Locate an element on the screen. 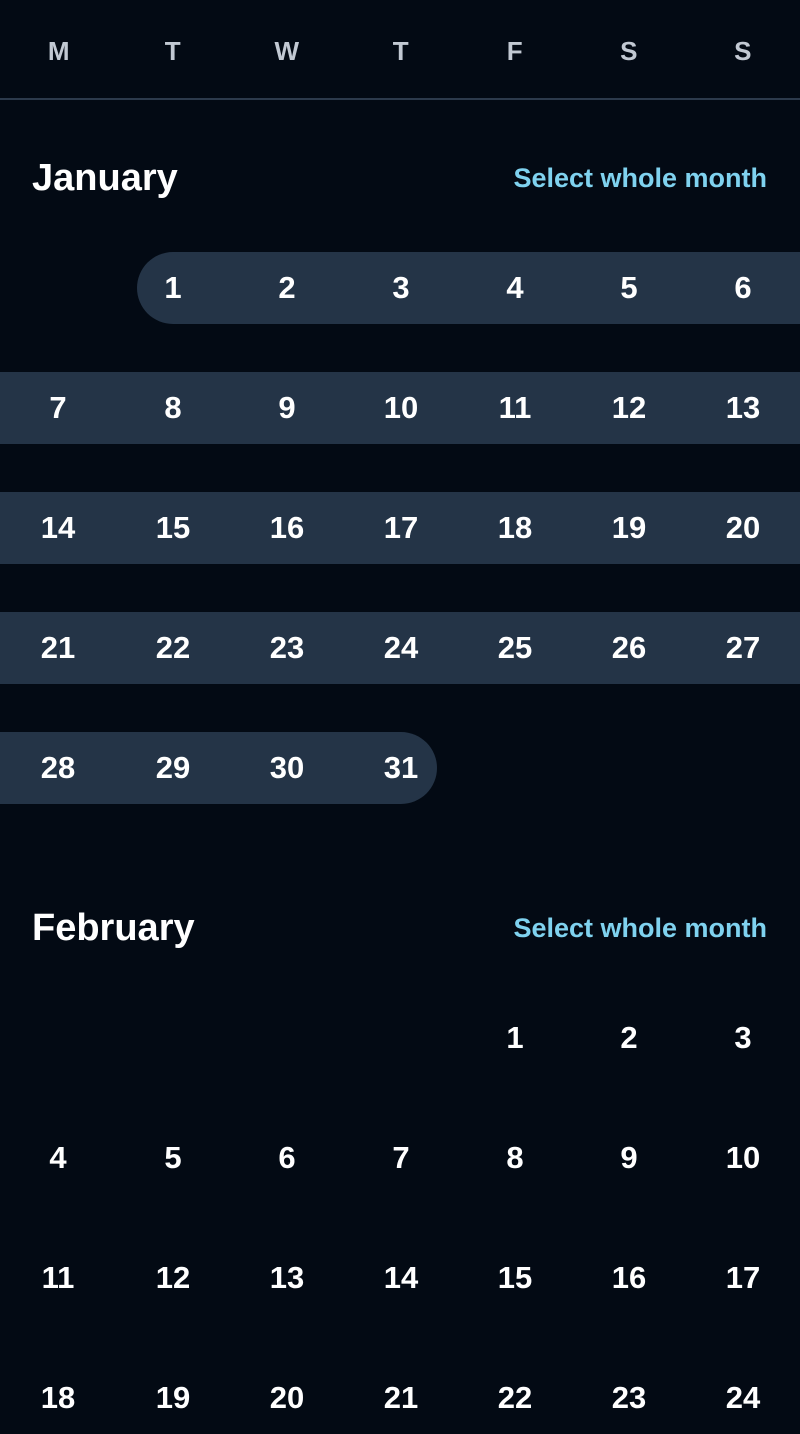  week-row: 28 29 30 31 is located at coordinates (400, 768).